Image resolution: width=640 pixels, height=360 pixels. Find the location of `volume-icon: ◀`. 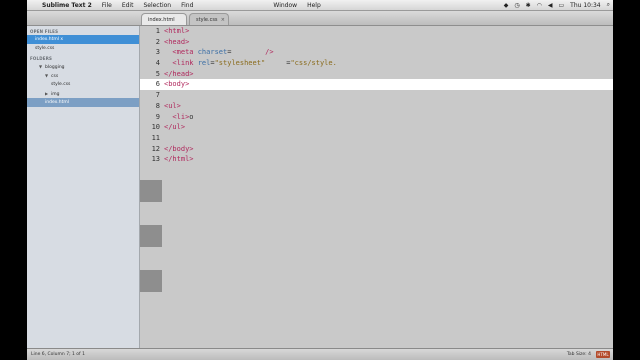

volume-icon: ◀ is located at coordinates (550, 5).